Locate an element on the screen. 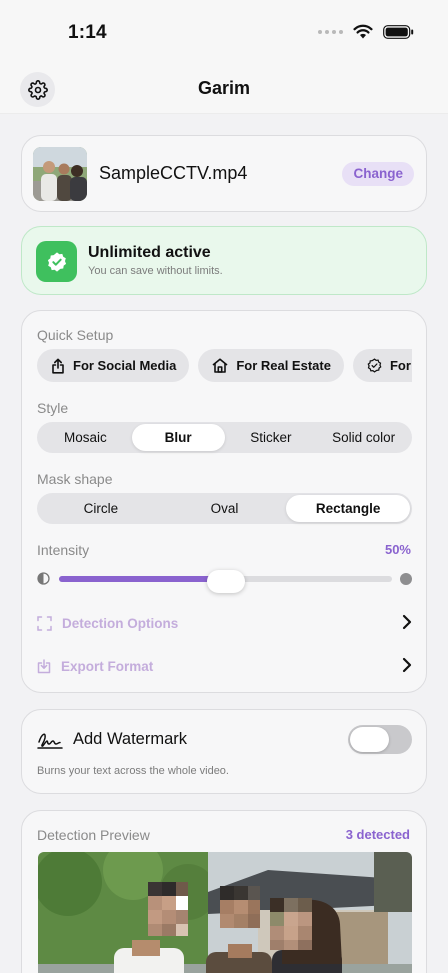  scan-frame-icon is located at coordinates (44, 623).